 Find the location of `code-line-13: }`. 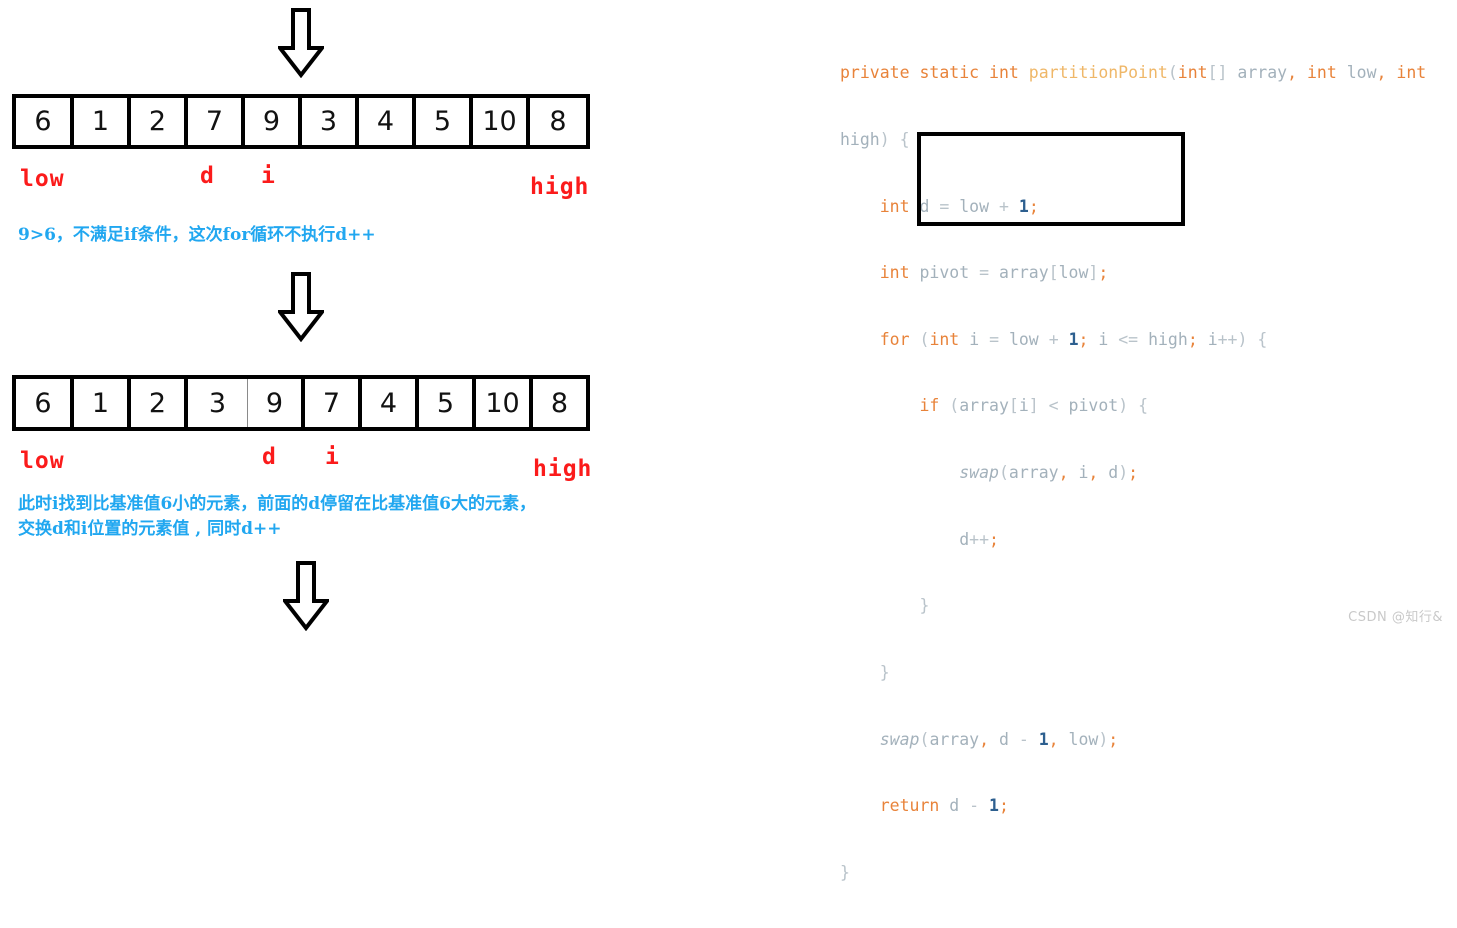

code-line-13: } is located at coordinates (845, 872).